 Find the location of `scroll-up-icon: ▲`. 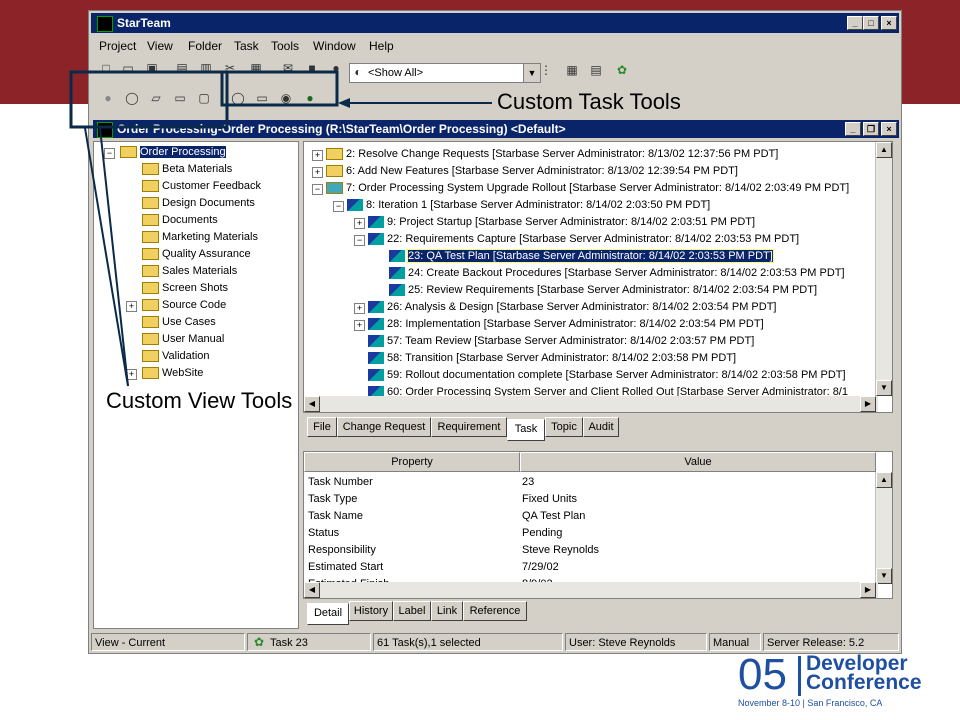

scroll-up-icon: ▲ is located at coordinates (884, 150).